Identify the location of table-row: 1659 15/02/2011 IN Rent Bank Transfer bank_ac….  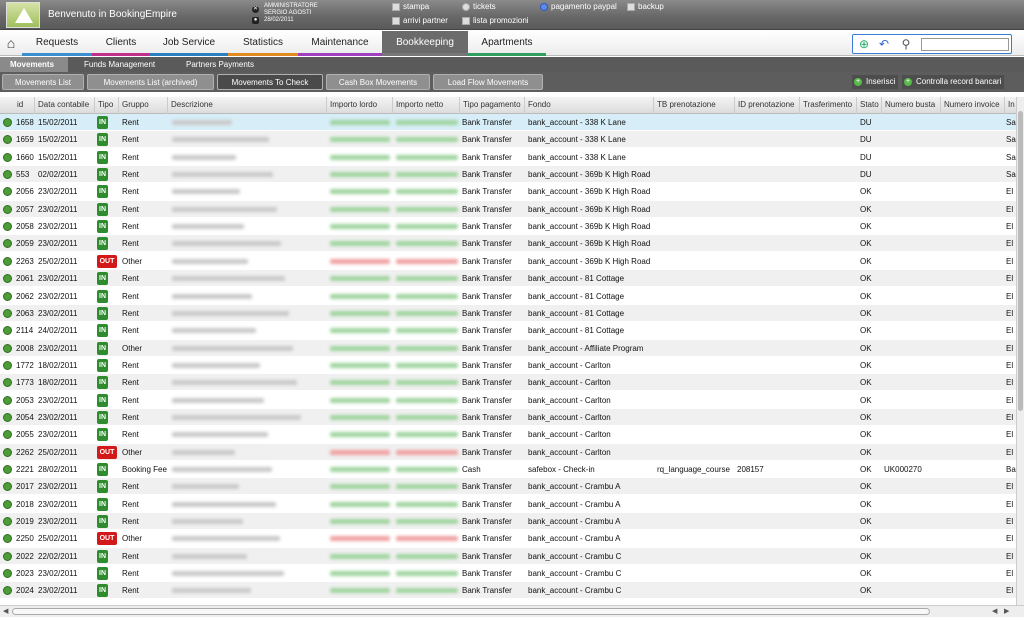
(508, 140).